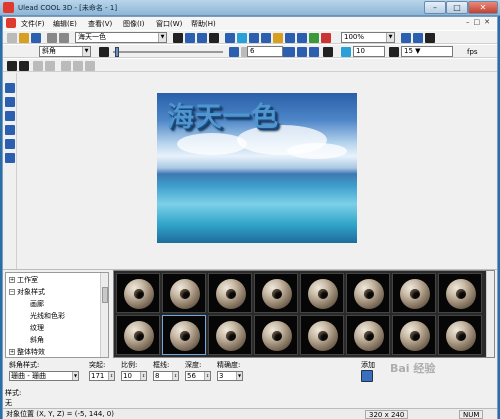 The width and height of the screenshot is (500, 419). Describe the element at coordinates (290, 52) in the screenshot. I see `loop-icon` at that location.